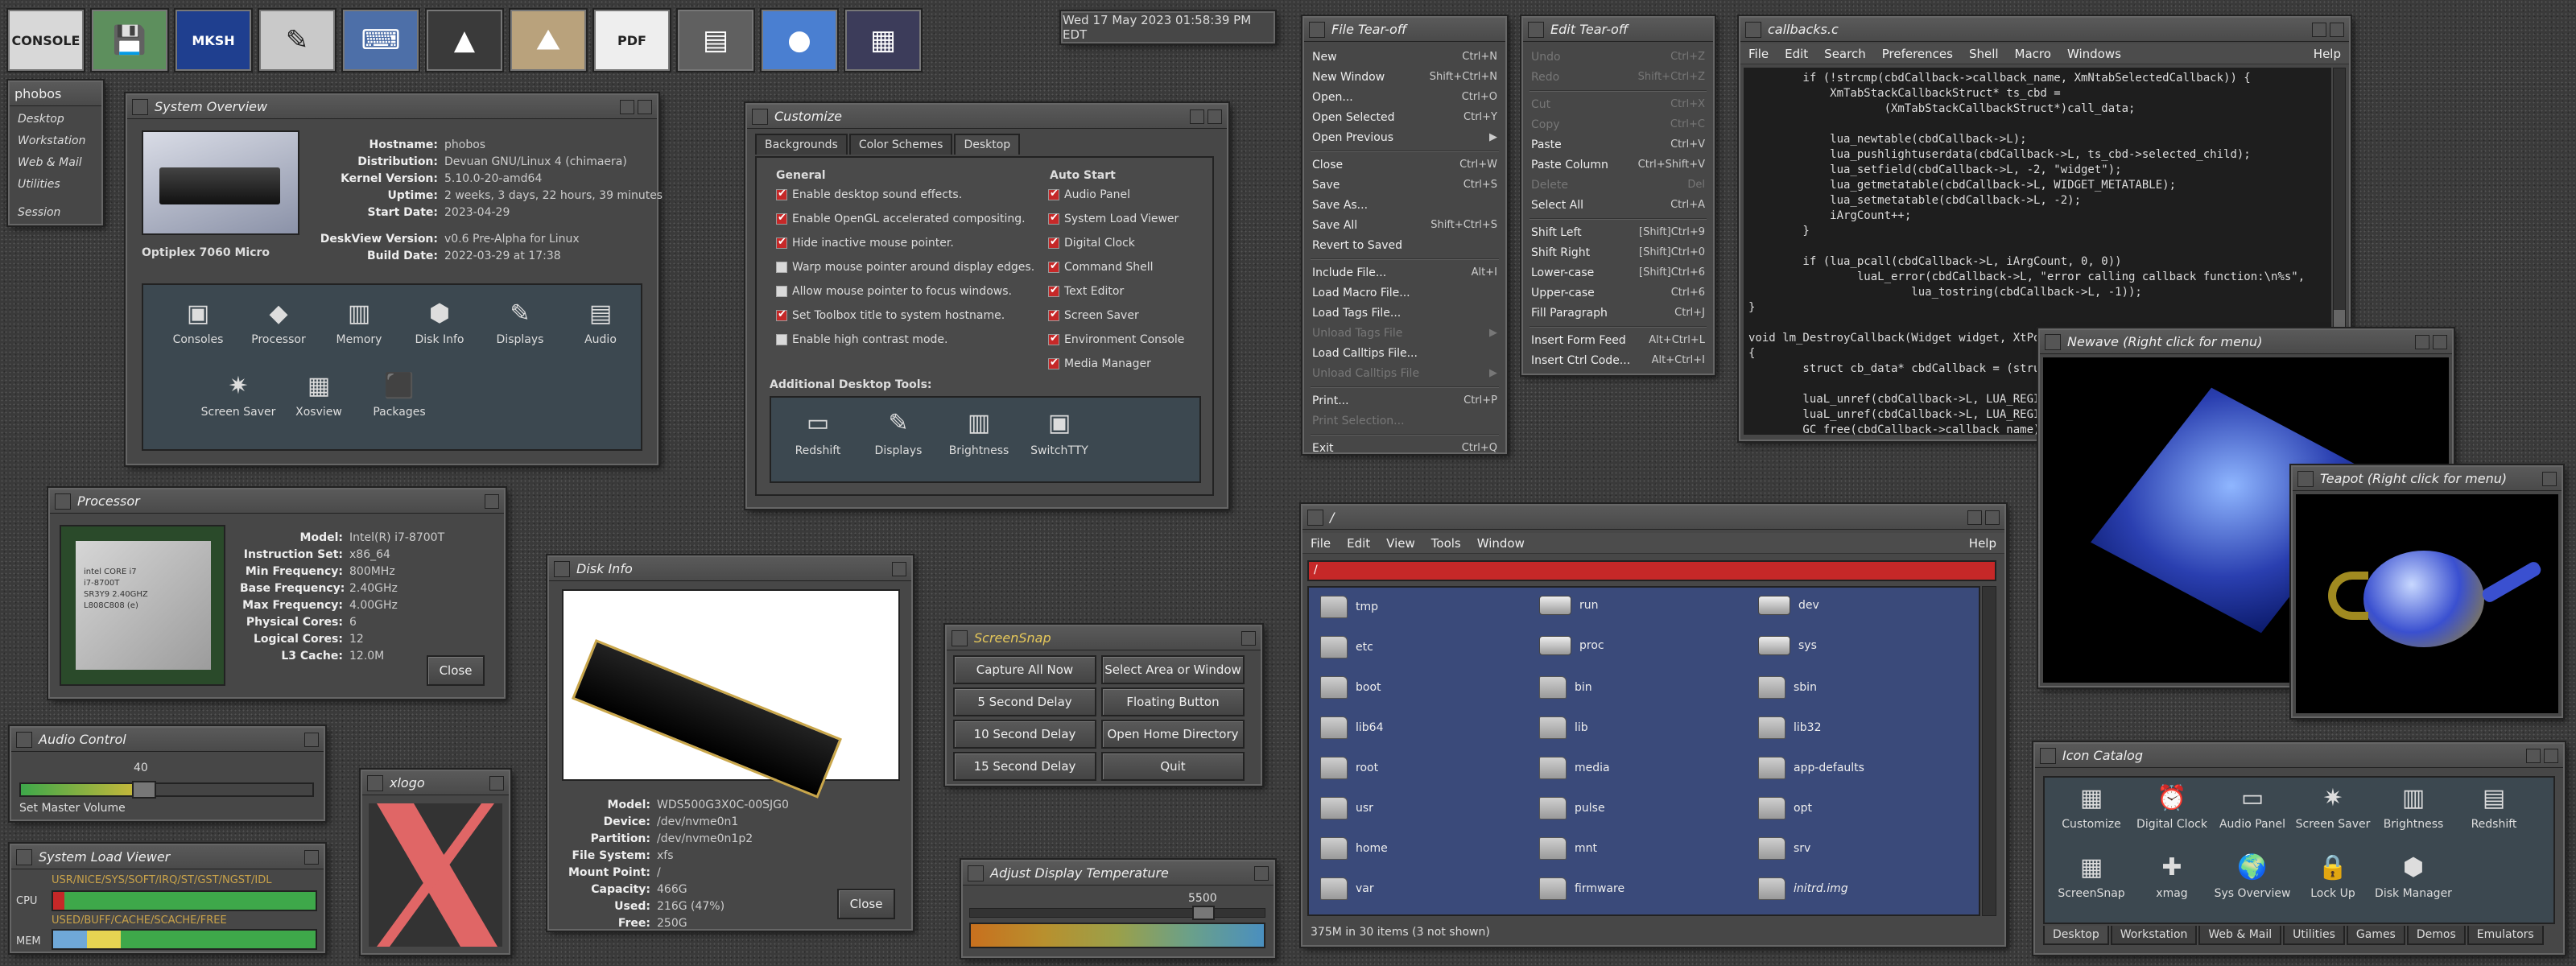  Describe the element at coordinates (2494, 807) in the screenshot. I see `catalog-icon: ▤ Redshift` at that location.